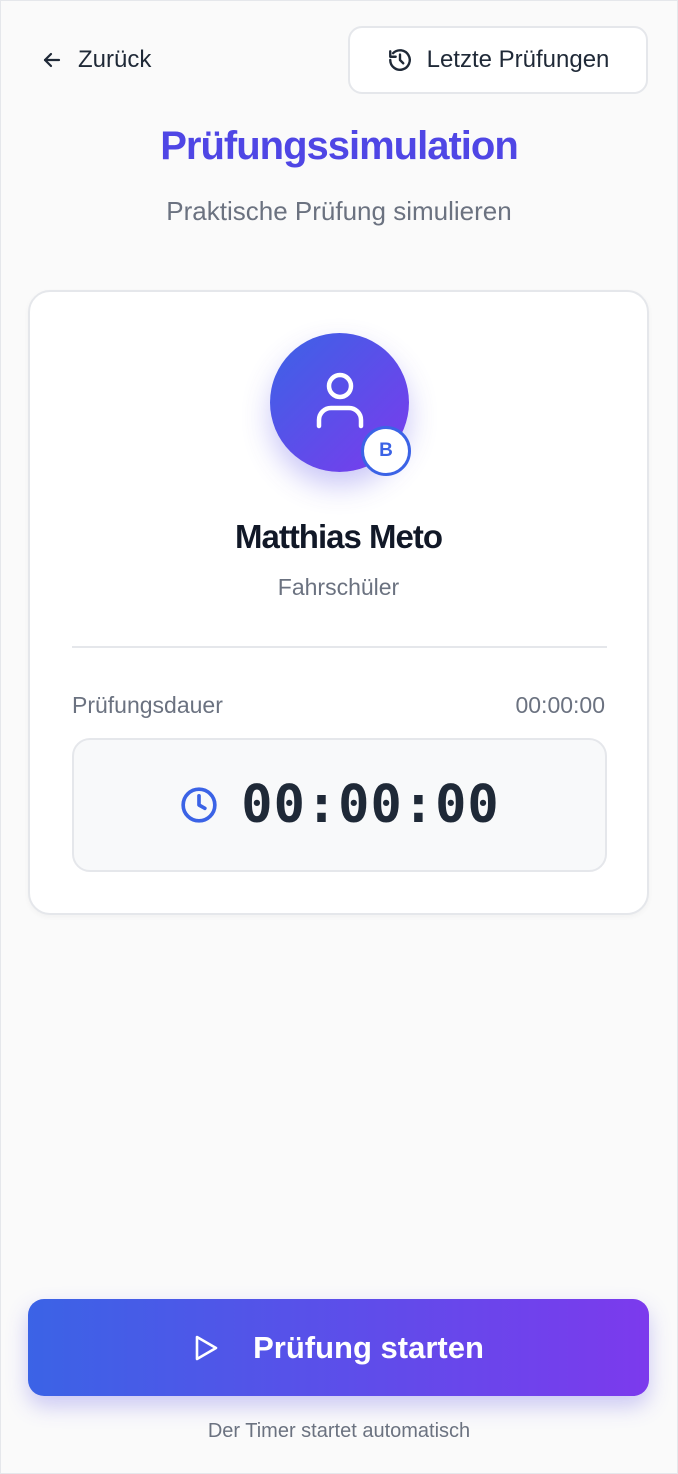 The width and height of the screenshot is (678, 1474). Describe the element at coordinates (338, 536) in the screenshot. I see `student-name: Matthias Meto` at that location.